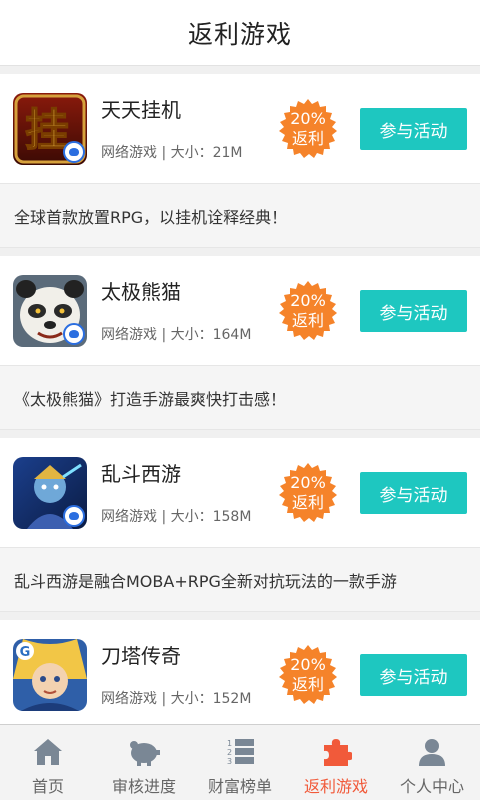 This screenshot has width=480, height=800. I want to click on bottom-tab-bar: 首页 审核进度 1 2 3 财富榜单 返利游戏 个人中心, so click(240, 762).